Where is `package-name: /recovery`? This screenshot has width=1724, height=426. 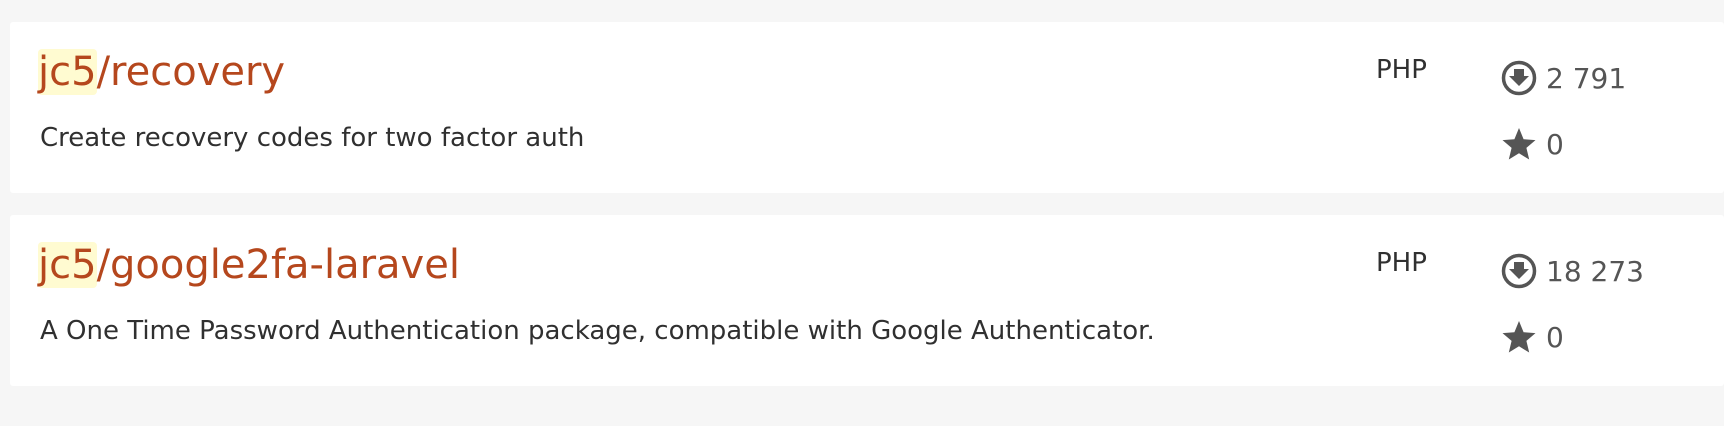 package-name: /recovery is located at coordinates (191, 72).